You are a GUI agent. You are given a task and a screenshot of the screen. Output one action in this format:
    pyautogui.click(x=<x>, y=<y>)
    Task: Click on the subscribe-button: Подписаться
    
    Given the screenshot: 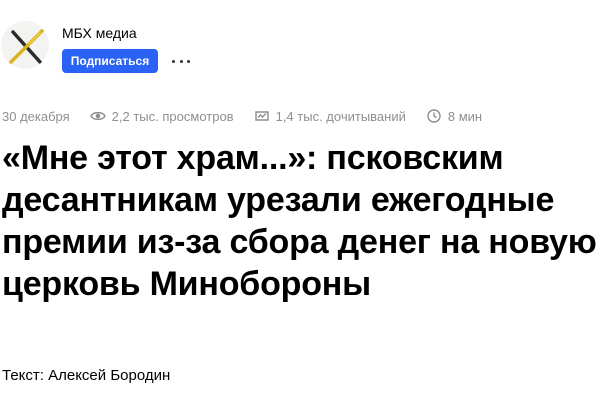 What is the action you would take?
    pyautogui.click(x=110, y=61)
    